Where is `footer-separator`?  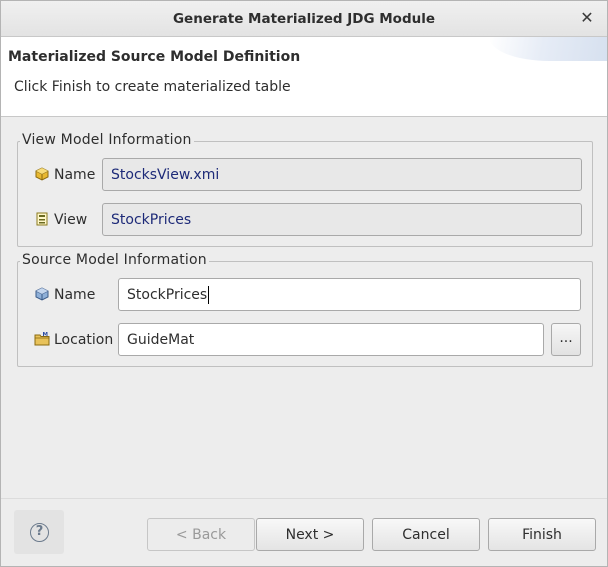
footer-separator is located at coordinates (304, 498).